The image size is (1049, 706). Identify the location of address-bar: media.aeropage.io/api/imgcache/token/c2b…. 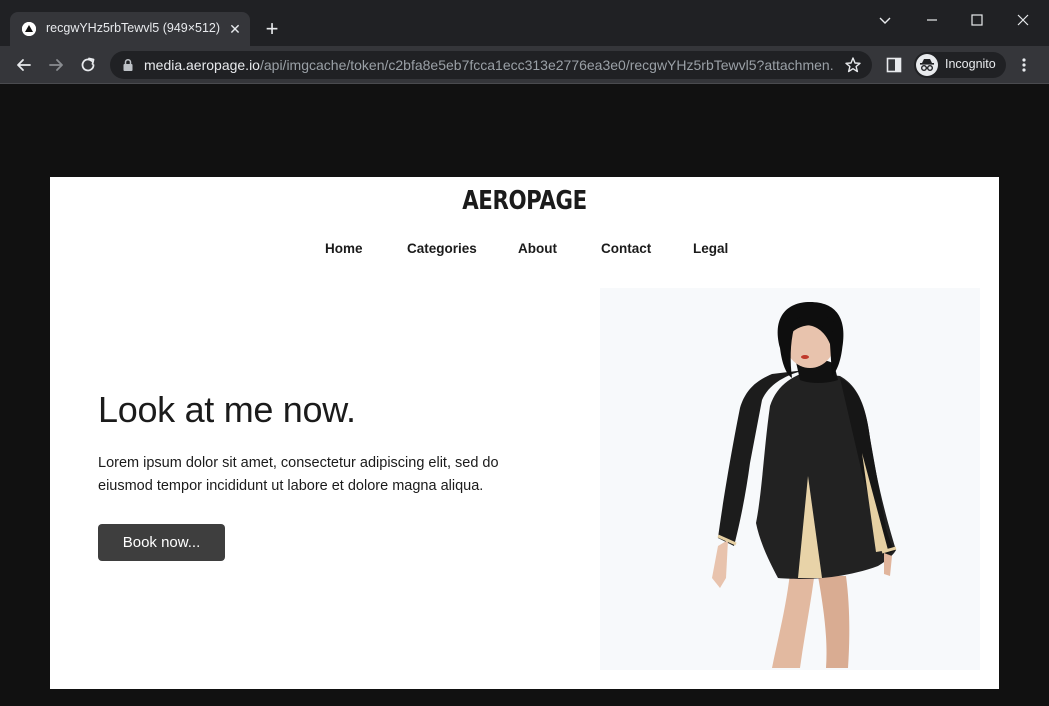
(491, 65).